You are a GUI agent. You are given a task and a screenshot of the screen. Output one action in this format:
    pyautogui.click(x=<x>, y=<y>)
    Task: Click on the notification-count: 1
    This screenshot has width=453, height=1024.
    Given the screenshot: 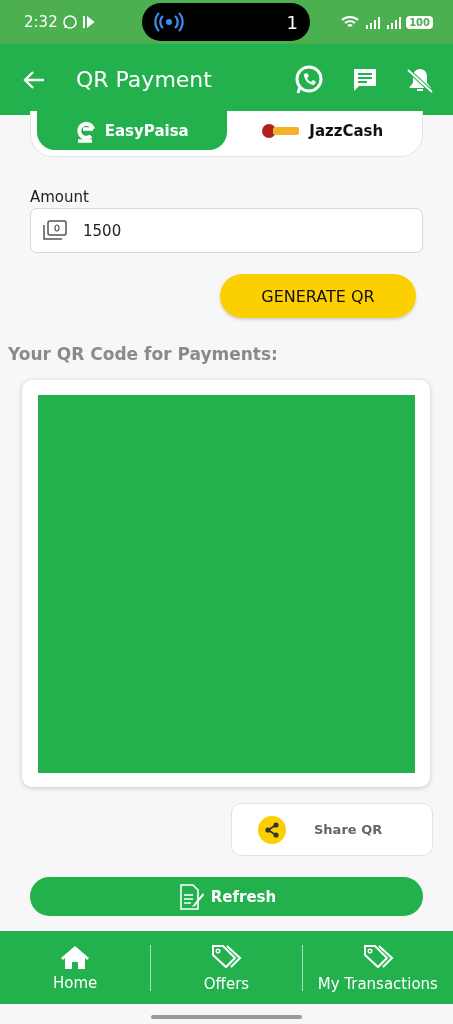 What is the action you would take?
    pyautogui.click(x=292, y=22)
    